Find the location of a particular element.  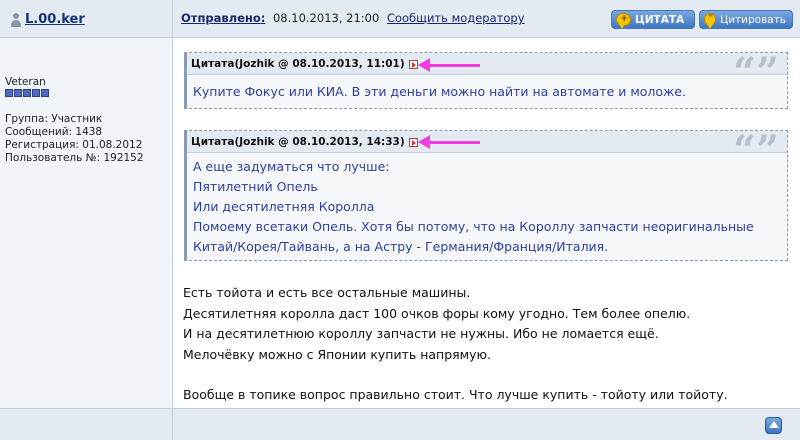

cite-button: " Цитировать is located at coordinates (746, 19).